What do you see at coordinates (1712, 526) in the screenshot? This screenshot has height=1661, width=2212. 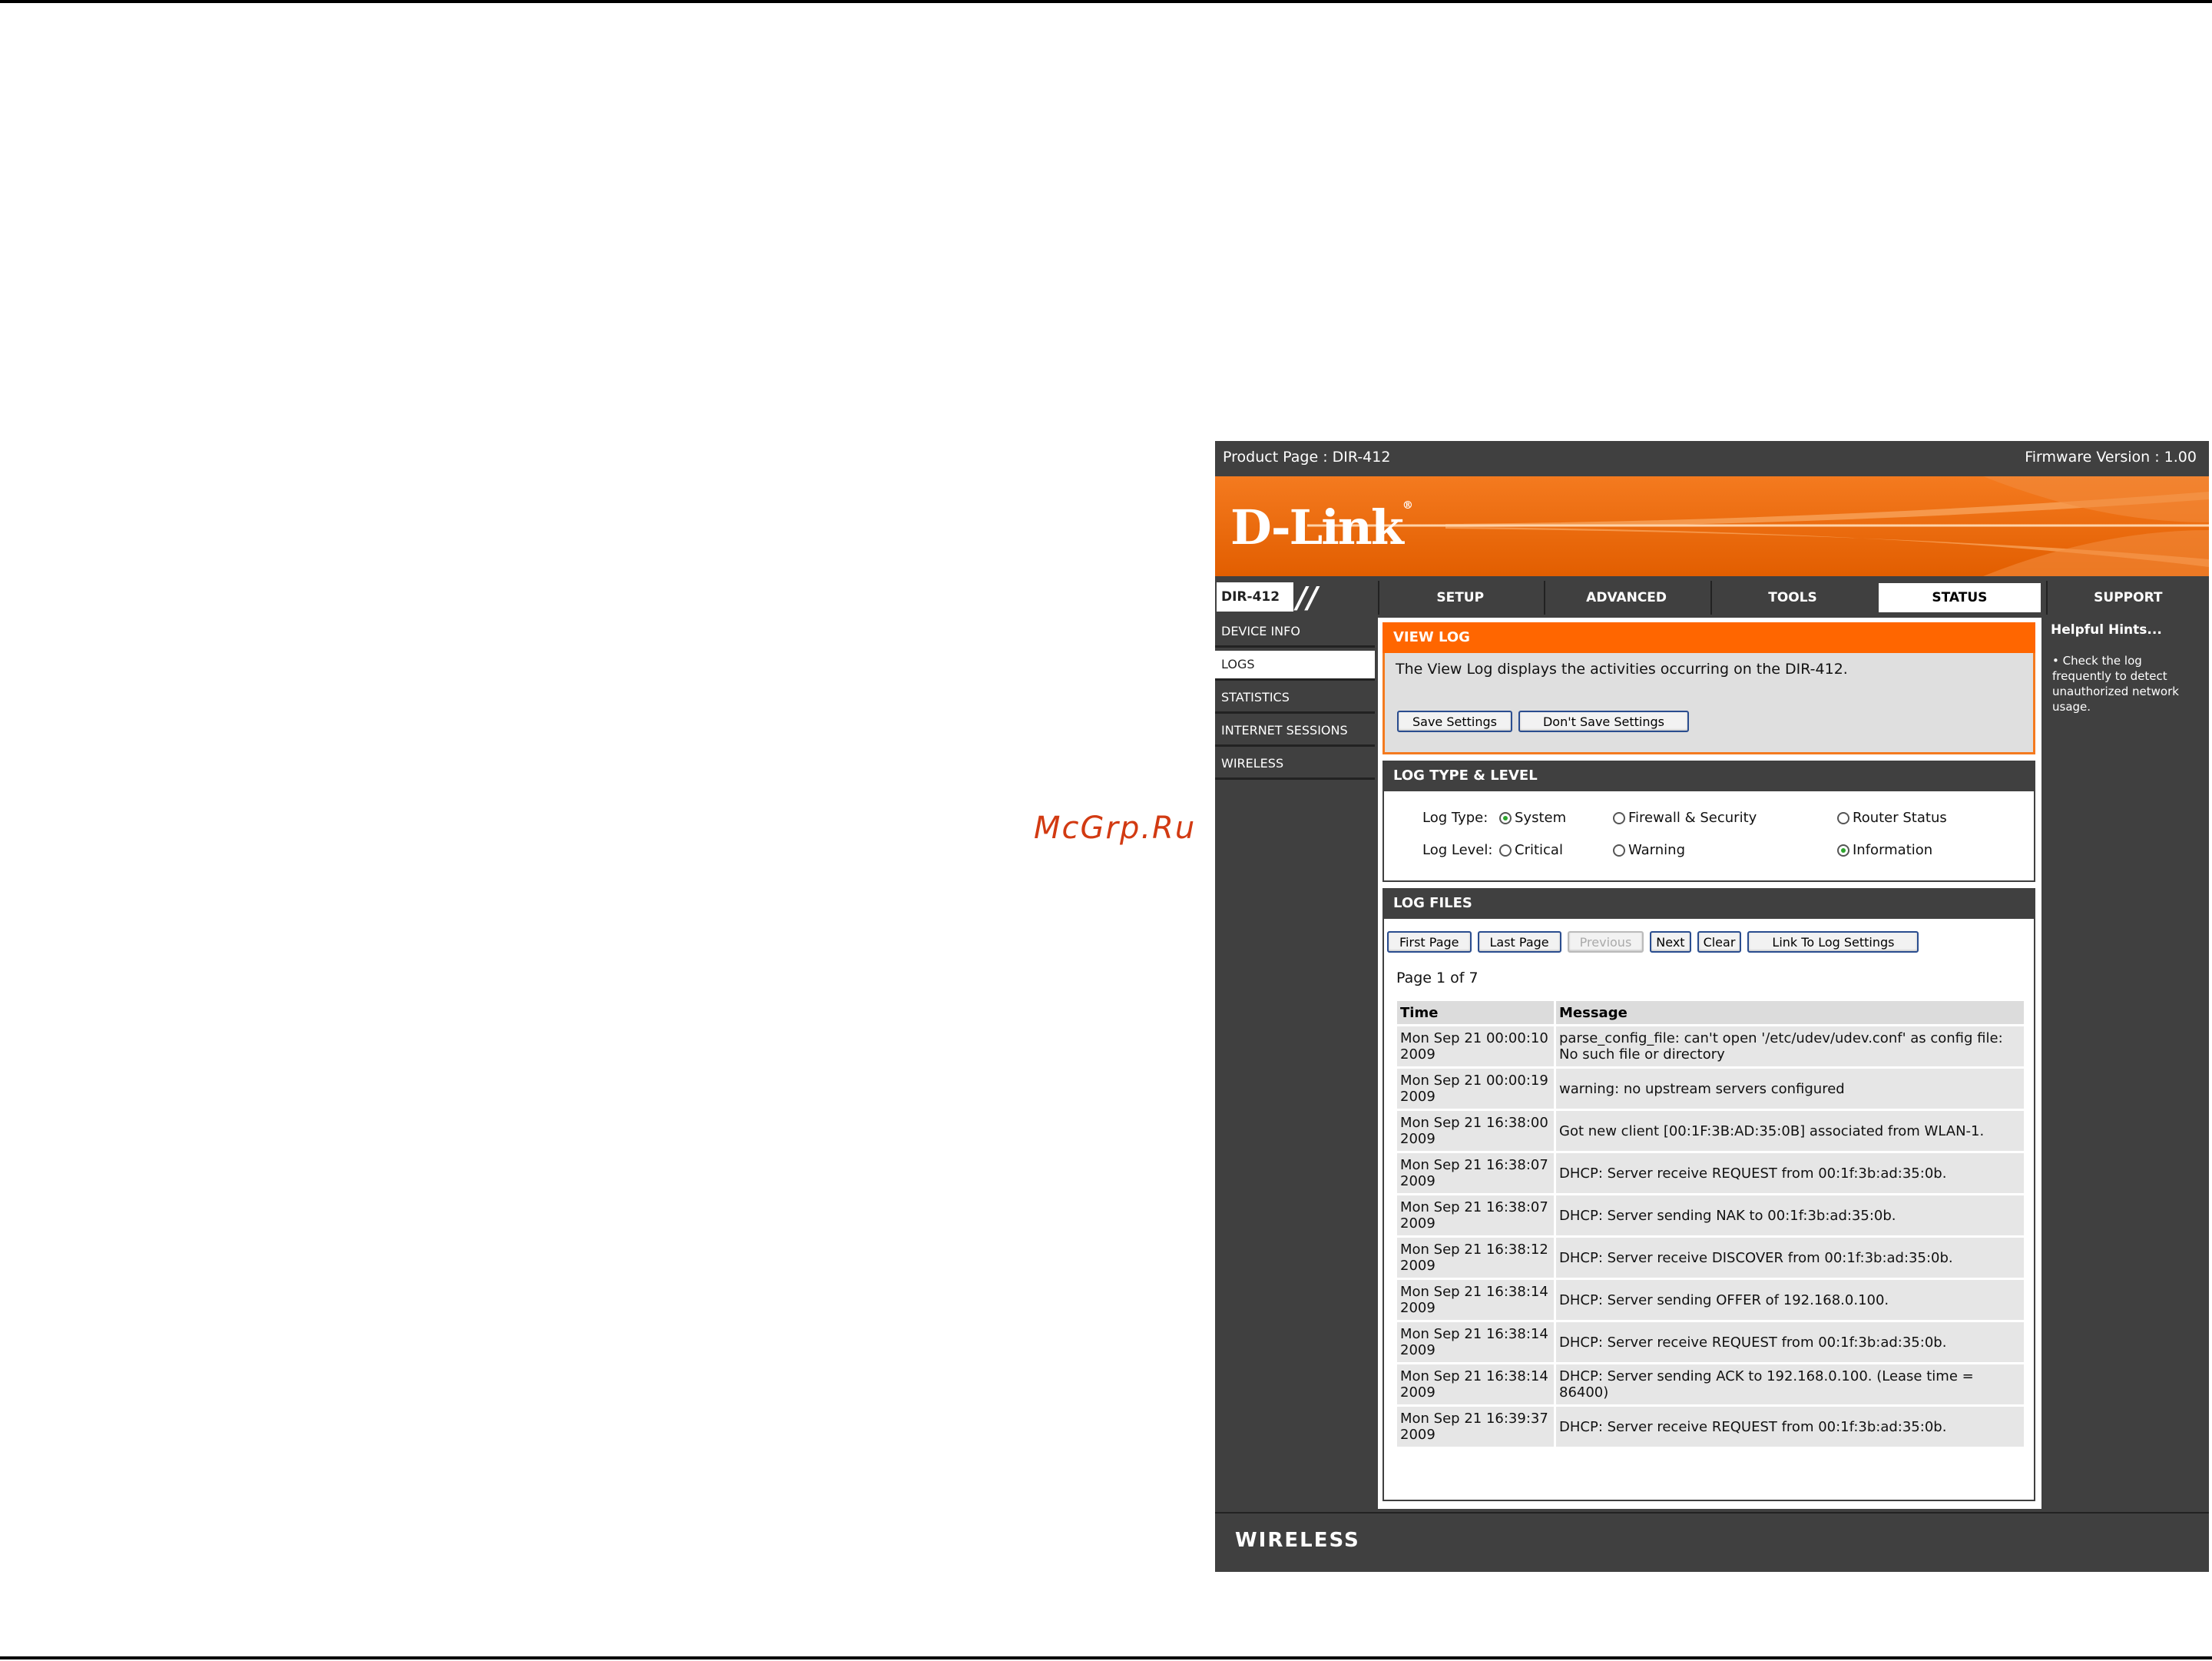 I see `dlink-banner: D-Link®` at bounding box center [1712, 526].